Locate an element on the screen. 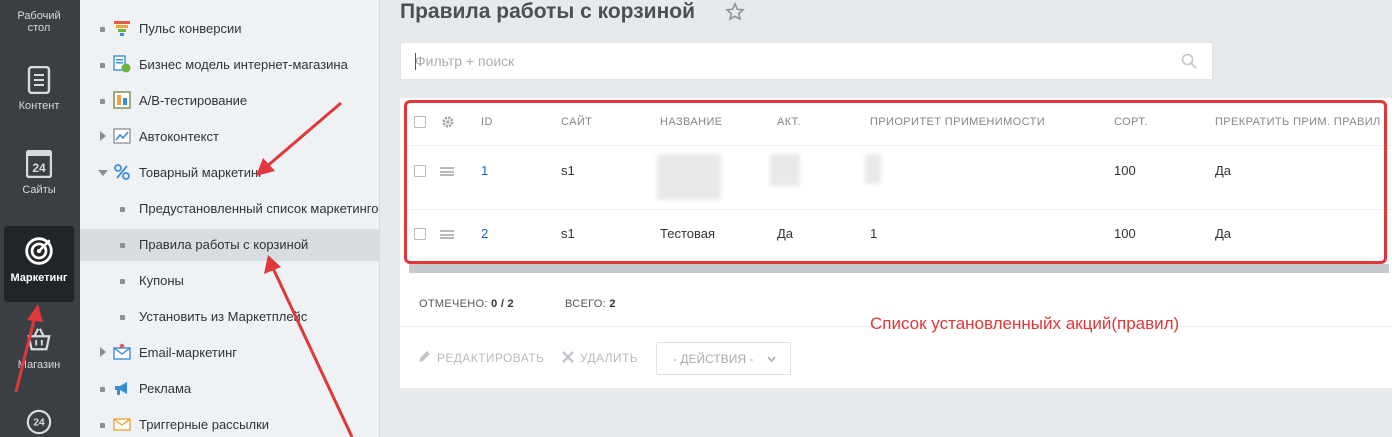 This screenshot has width=1392, height=437. search-icon is located at coordinates (1189, 61).